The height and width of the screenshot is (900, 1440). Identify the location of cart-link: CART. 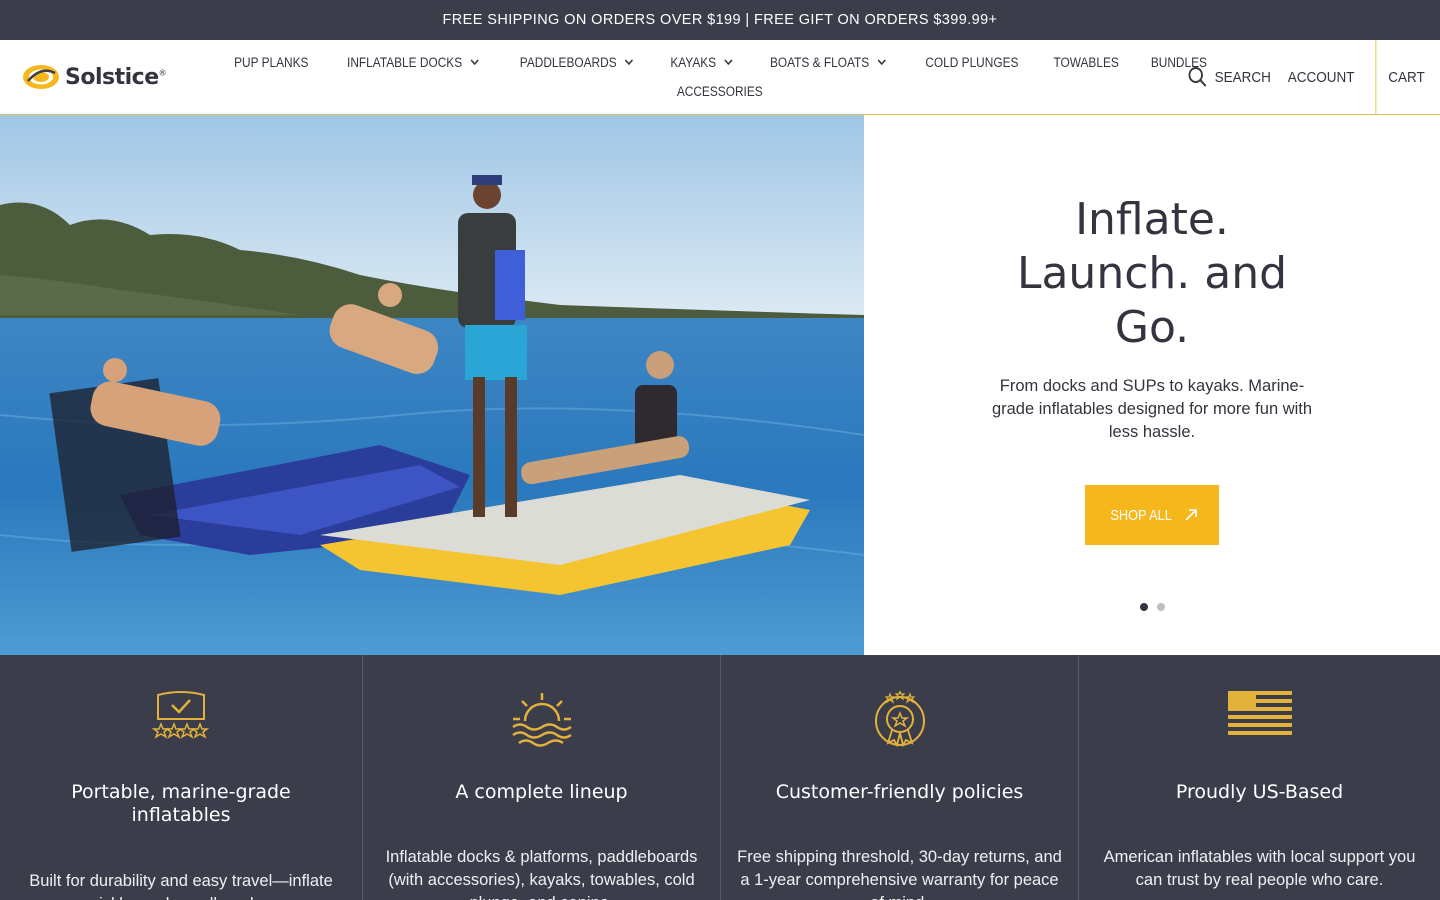
(1405, 77).